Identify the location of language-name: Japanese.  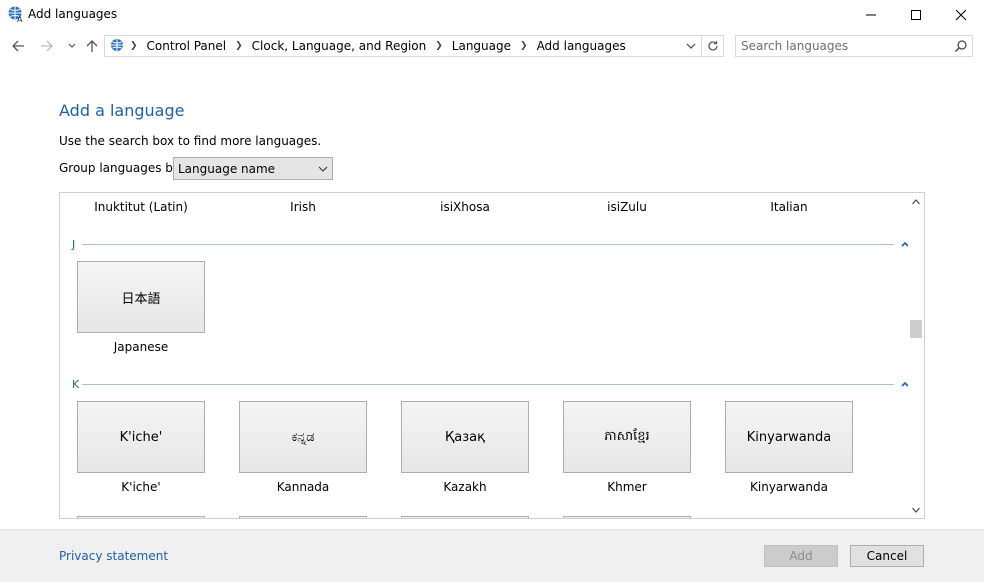
(141, 347).